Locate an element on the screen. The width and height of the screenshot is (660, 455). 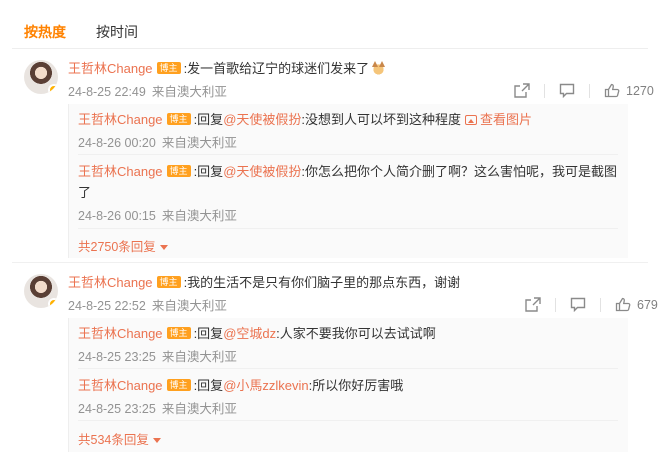
reply-text: :你怎么把你个人简介删了啊？这么害怕呢，我可是截图 is located at coordinates (459, 171).